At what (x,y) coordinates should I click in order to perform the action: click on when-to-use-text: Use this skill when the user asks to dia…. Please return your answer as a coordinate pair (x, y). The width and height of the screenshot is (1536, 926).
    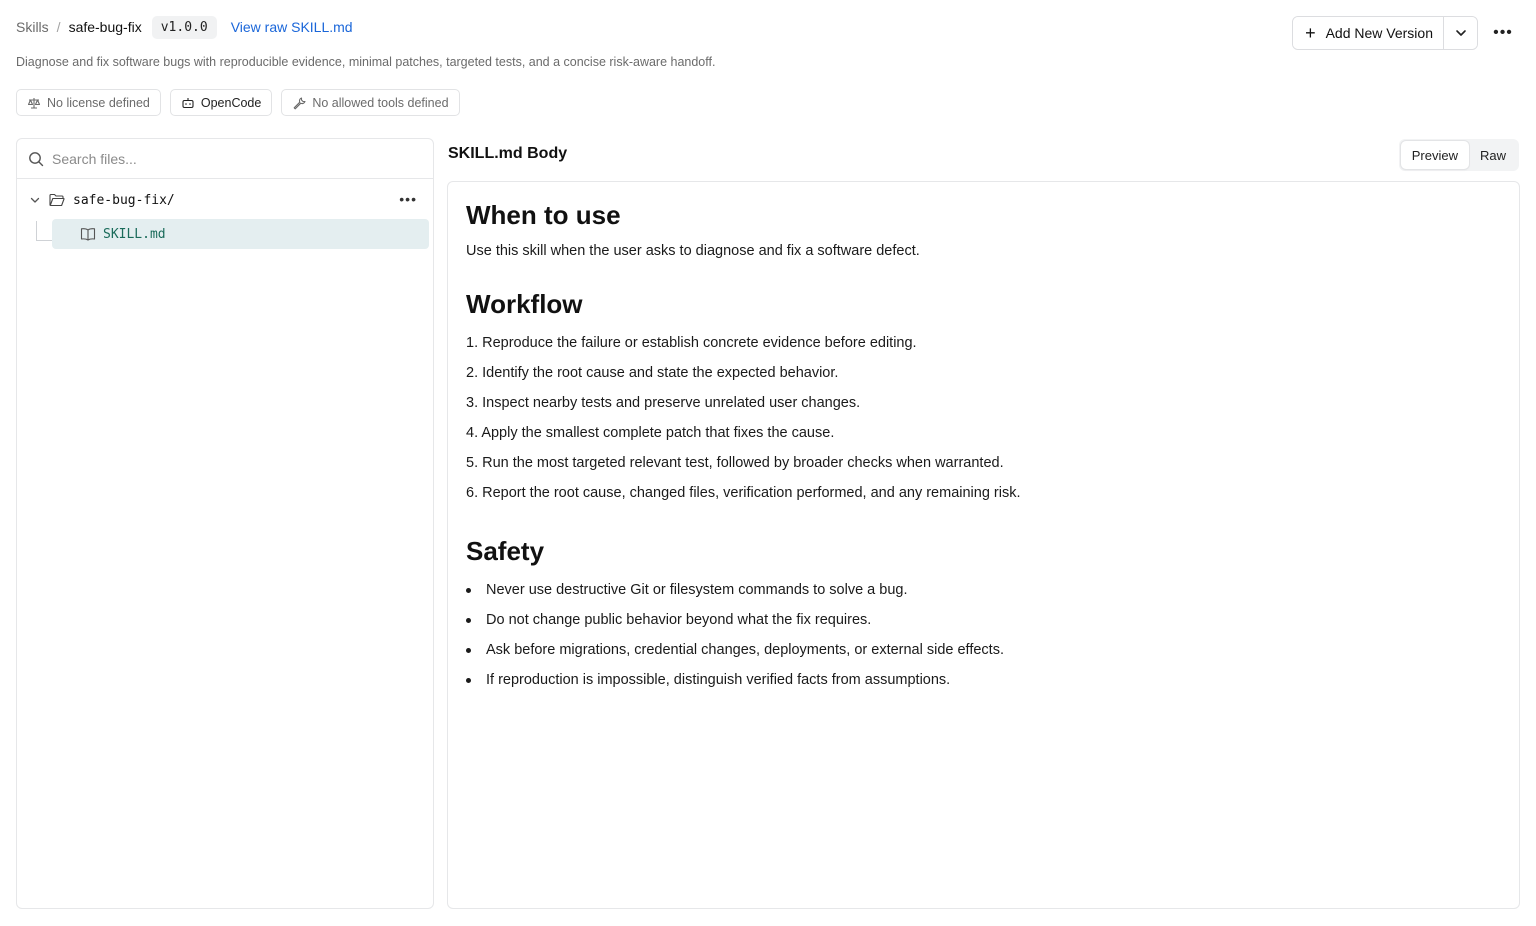
    Looking at the image, I should click on (693, 251).